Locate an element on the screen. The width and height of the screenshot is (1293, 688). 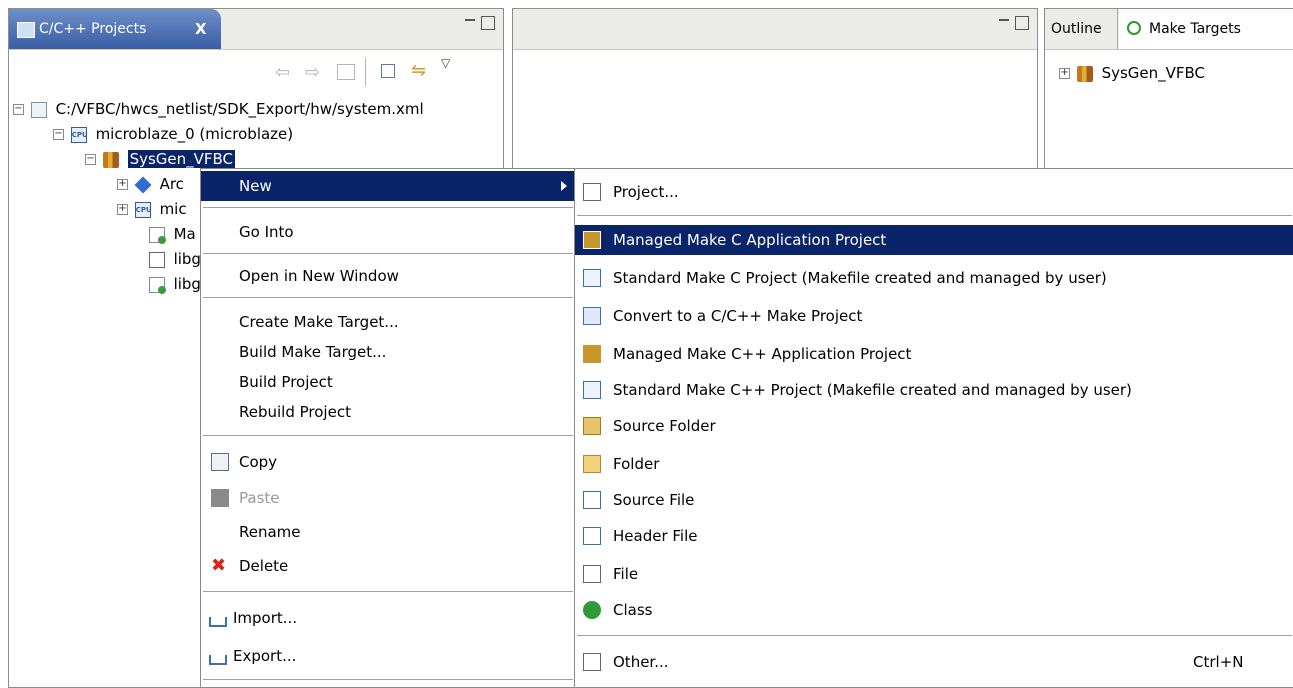
submenu-item-managed-make-cpp: Managed Make C++ Application Project is located at coordinates (934, 354).